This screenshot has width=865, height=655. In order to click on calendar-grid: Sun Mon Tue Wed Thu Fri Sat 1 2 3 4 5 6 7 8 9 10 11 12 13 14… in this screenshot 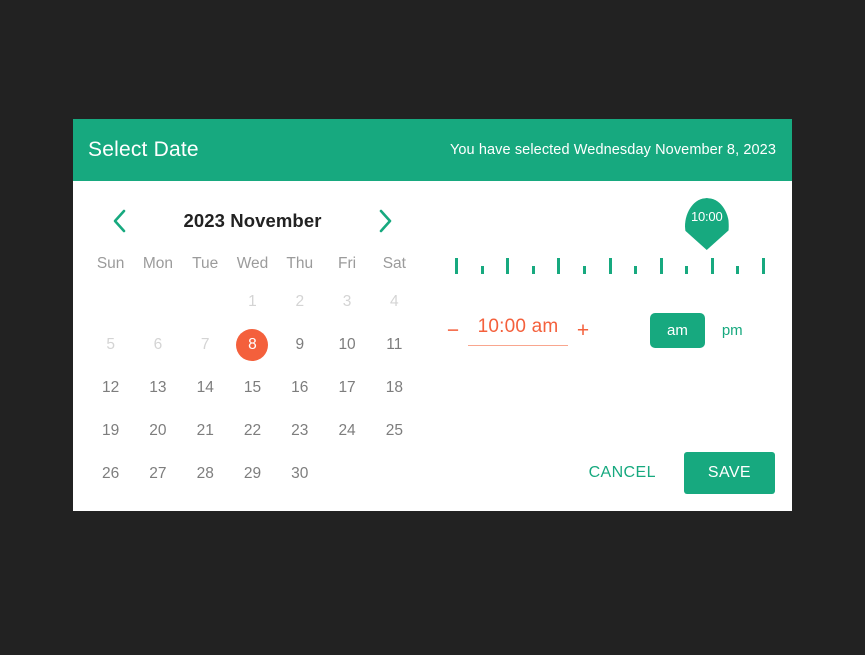, I will do `click(252, 371)`.